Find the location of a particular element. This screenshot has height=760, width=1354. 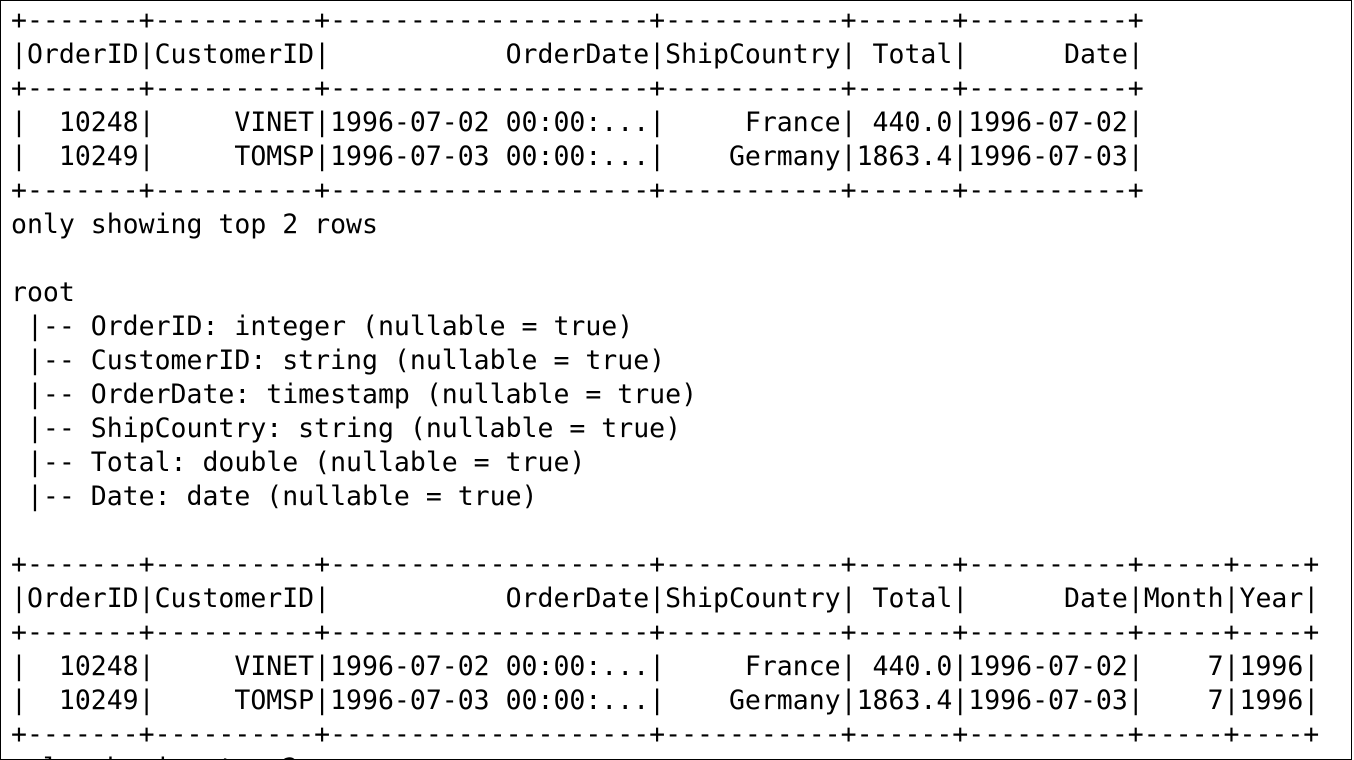

schema-field: |-- Total: double (nullable = true) is located at coordinates (298, 462).